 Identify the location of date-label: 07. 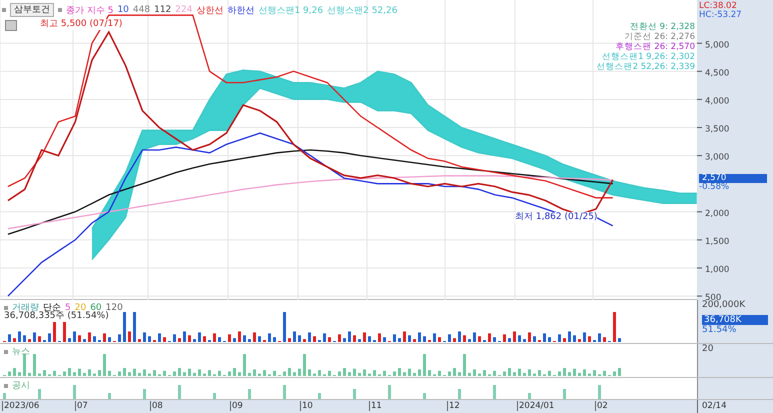
(81, 406).